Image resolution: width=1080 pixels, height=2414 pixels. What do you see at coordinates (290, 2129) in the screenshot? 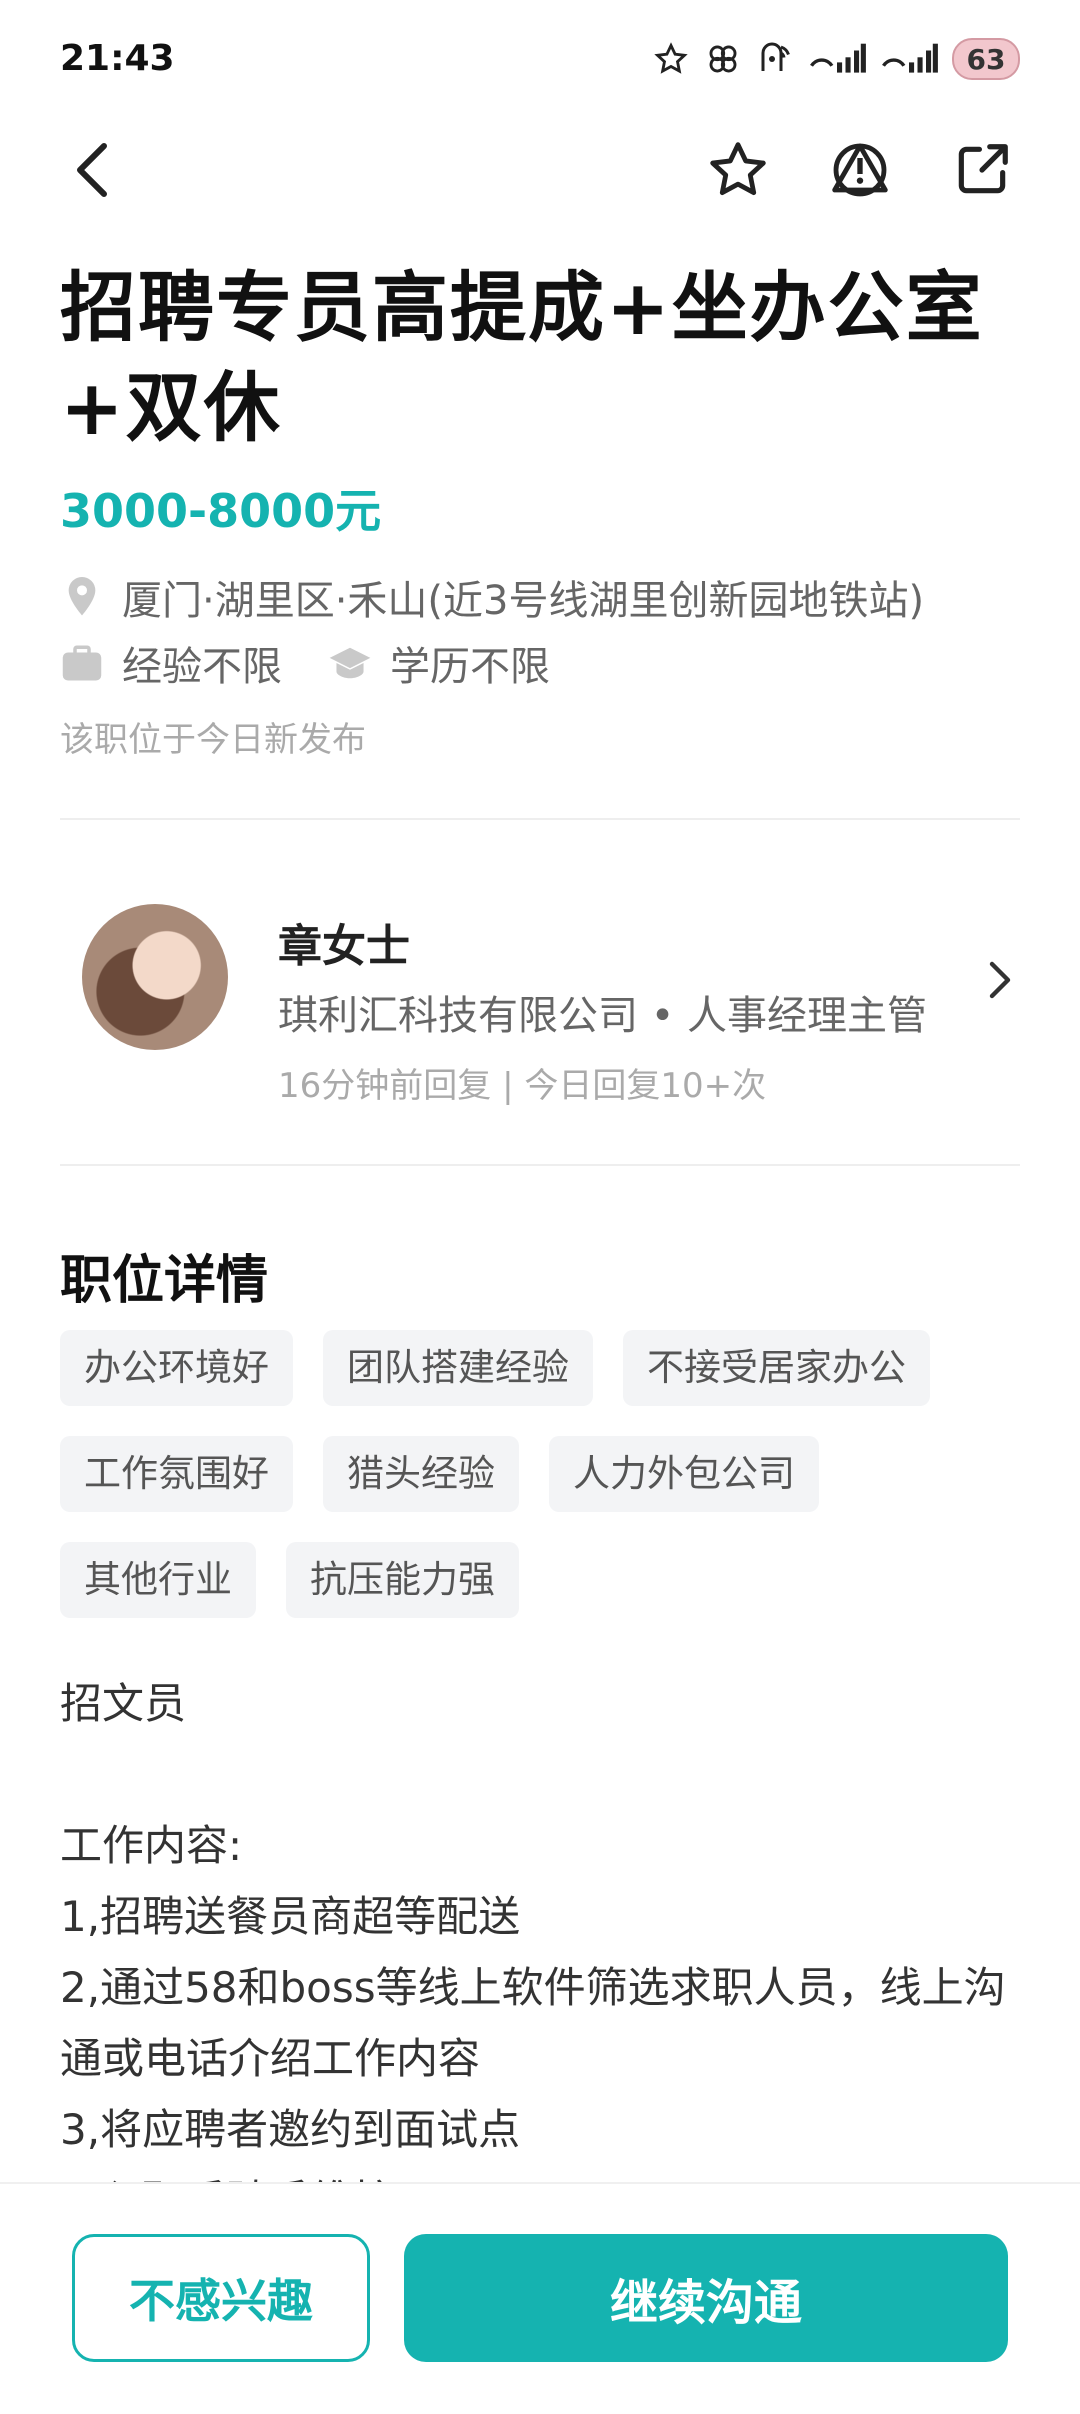
I see `description-item: 3,将应聘者邀约到面试点` at bounding box center [290, 2129].